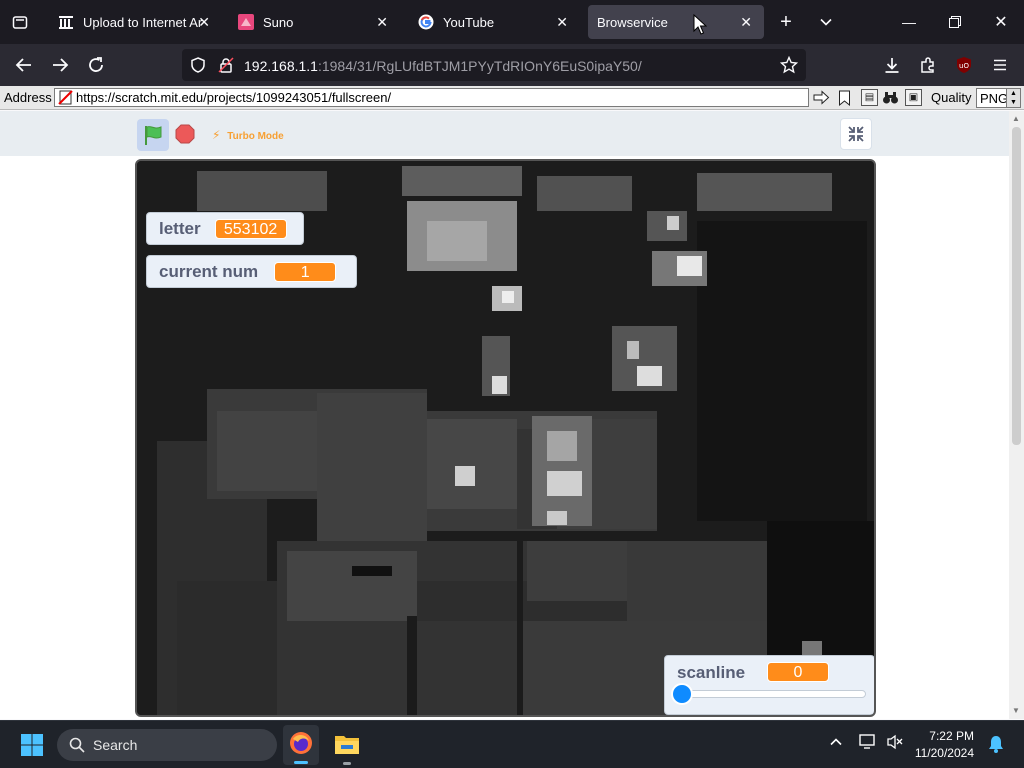 The image size is (1024, 768). I want to click on clipboard-icon: ▤, so click(869, 97).